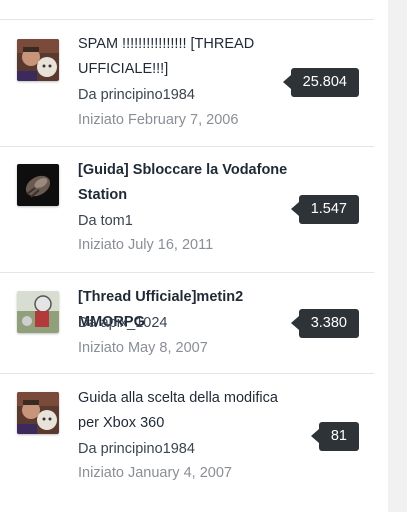 This screenshot has height=512, width=407. I want to click on topic-author: Da apix_1024, so click(123, 323).